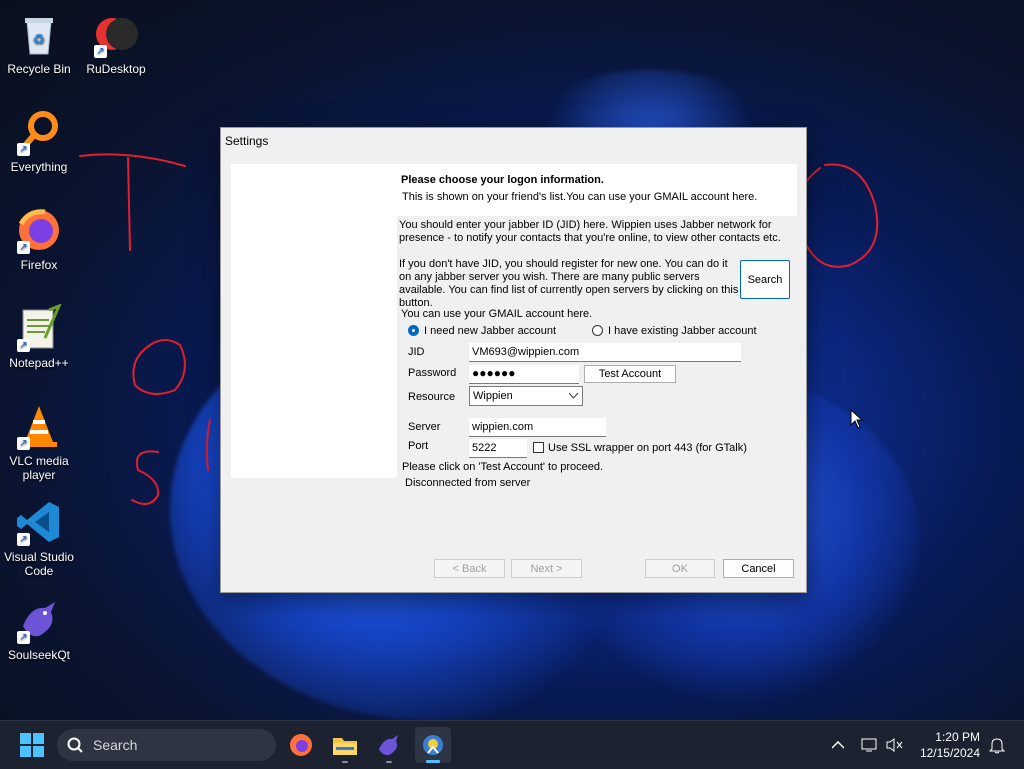 Image resolution: width=1024 pixels, height=769 pixels. I want to click on ssl-checkbox, so click(538, 447).